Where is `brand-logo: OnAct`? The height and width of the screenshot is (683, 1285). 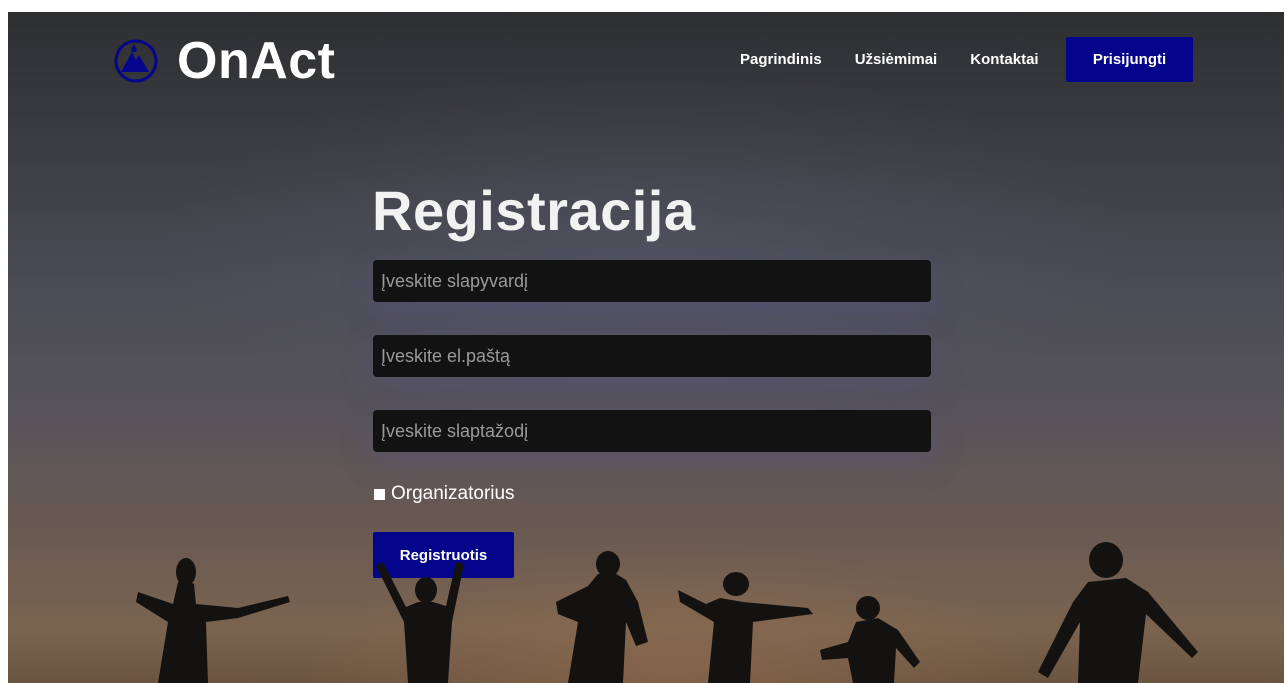
brand-logo: OnAct is located at coordinates (224, 61).